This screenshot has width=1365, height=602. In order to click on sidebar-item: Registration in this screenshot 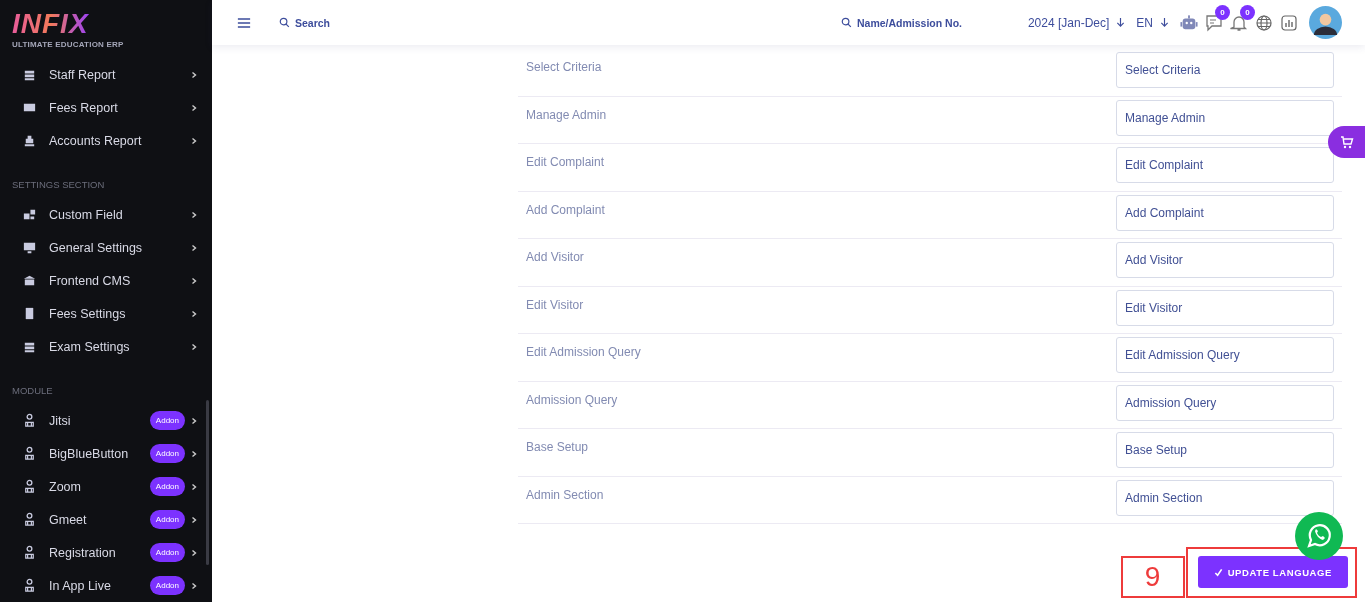, I will do `click(99, 552)`.